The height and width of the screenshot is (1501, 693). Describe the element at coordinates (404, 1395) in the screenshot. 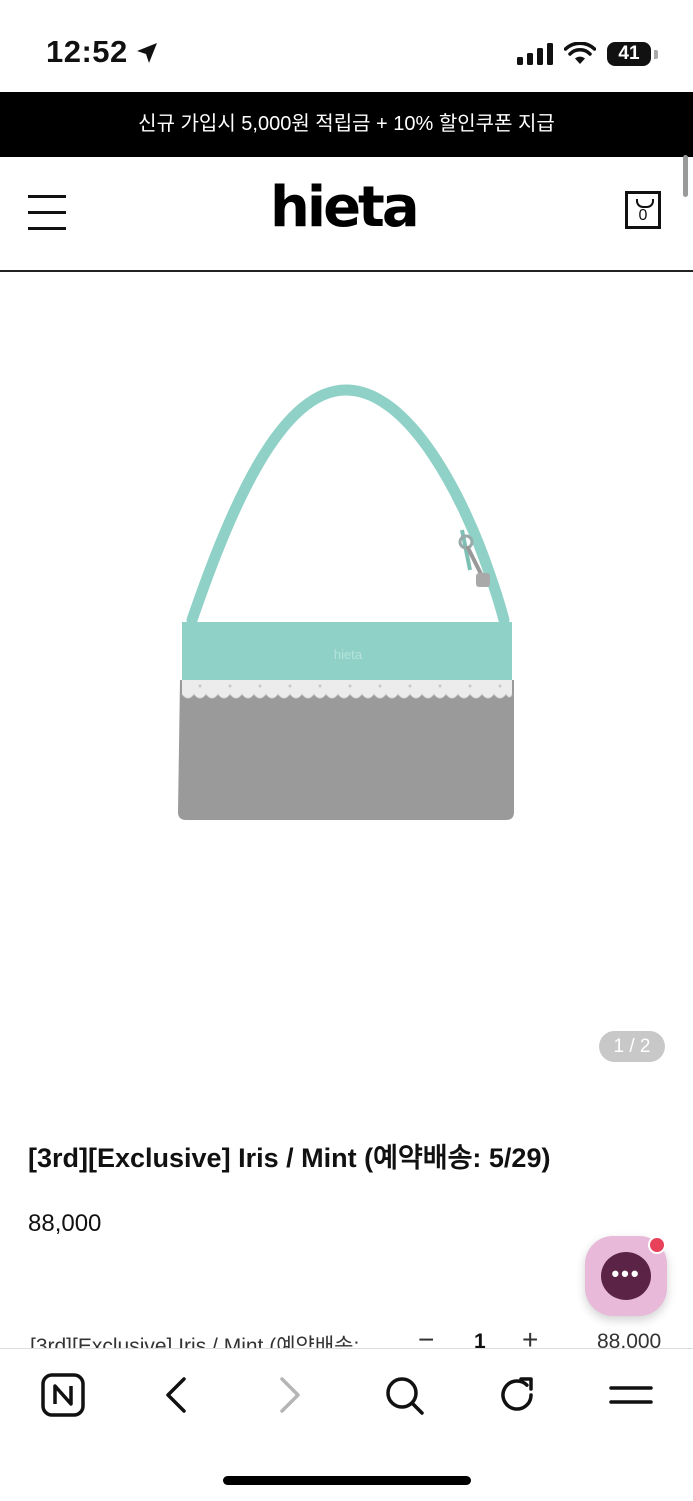

I see `search-icon` at that location.